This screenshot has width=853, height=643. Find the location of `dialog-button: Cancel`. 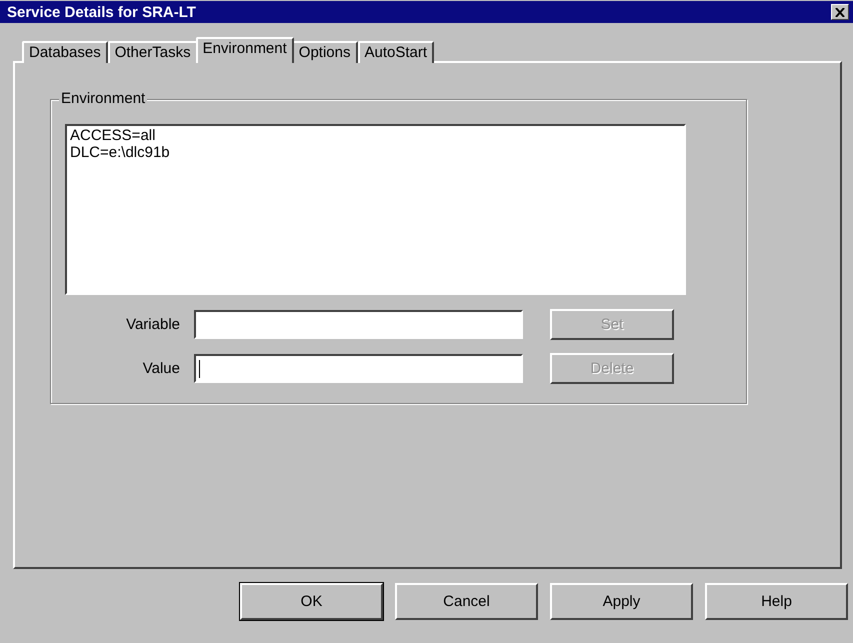

dialog-button: Cancel is located at coordinates (466, 601).